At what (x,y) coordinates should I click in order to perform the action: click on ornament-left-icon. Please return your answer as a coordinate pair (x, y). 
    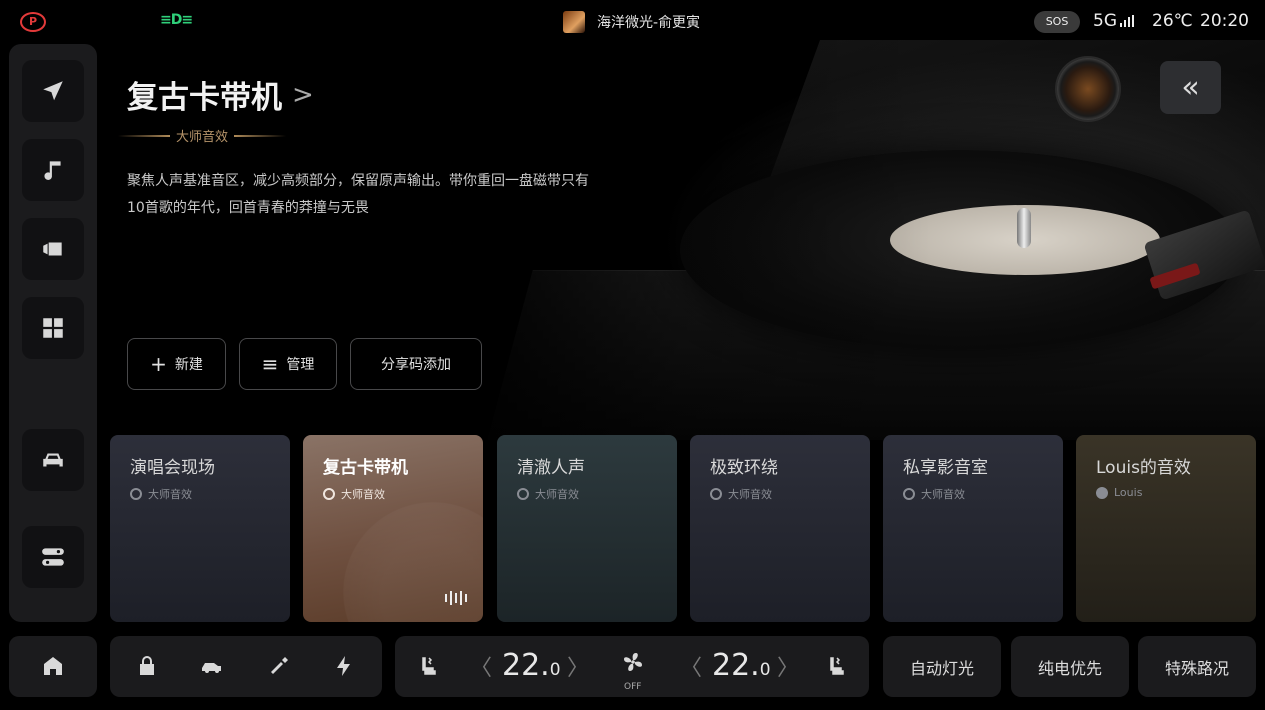
    Looking at the image, I should click on (144, 135).